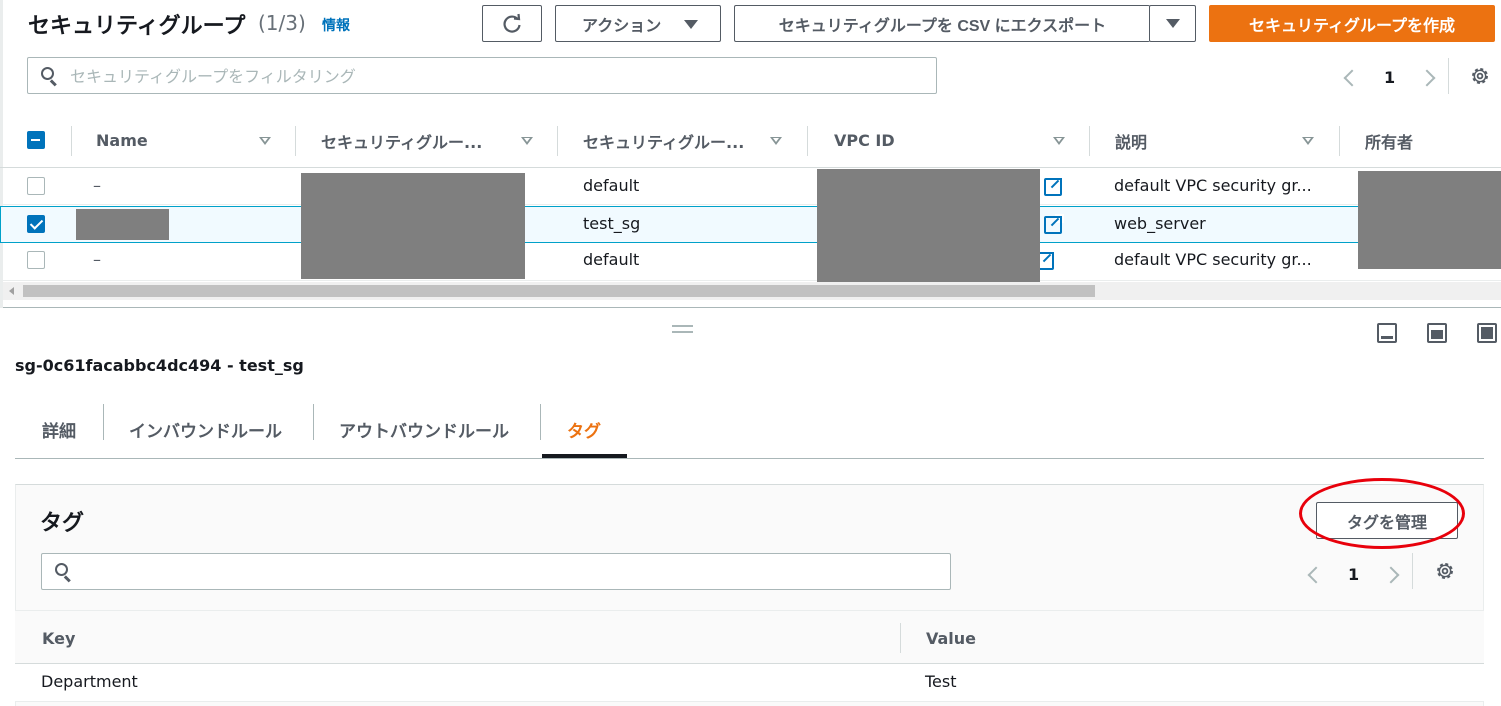 This screenshot has width=1501, height=706. What do you see at coordinates (159, 365) in the screenshot?
I see `detail-title: sg-0c61facabbc4dc494 - test_sg` at bounding box center [159, 365].